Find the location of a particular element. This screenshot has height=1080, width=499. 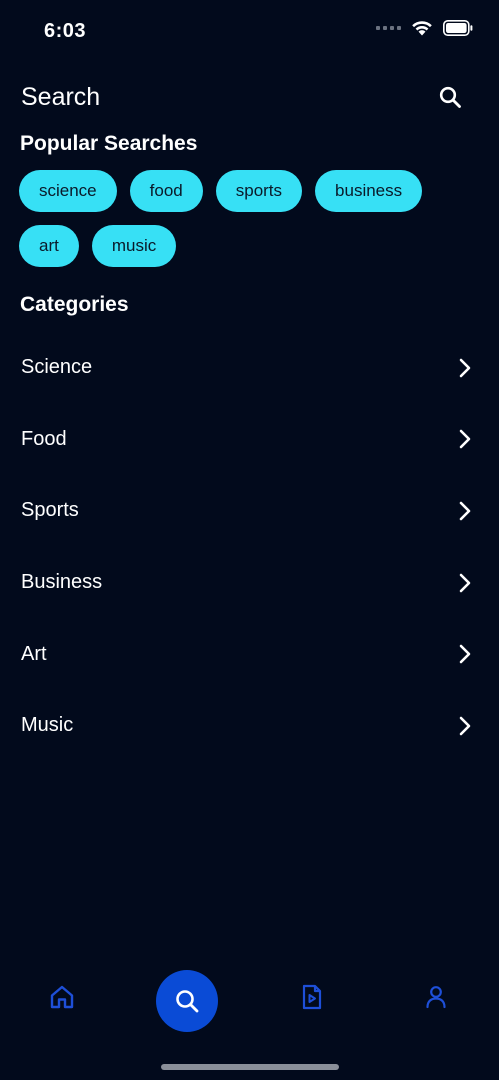

wifi-icon is located at coordinates (422, 28).